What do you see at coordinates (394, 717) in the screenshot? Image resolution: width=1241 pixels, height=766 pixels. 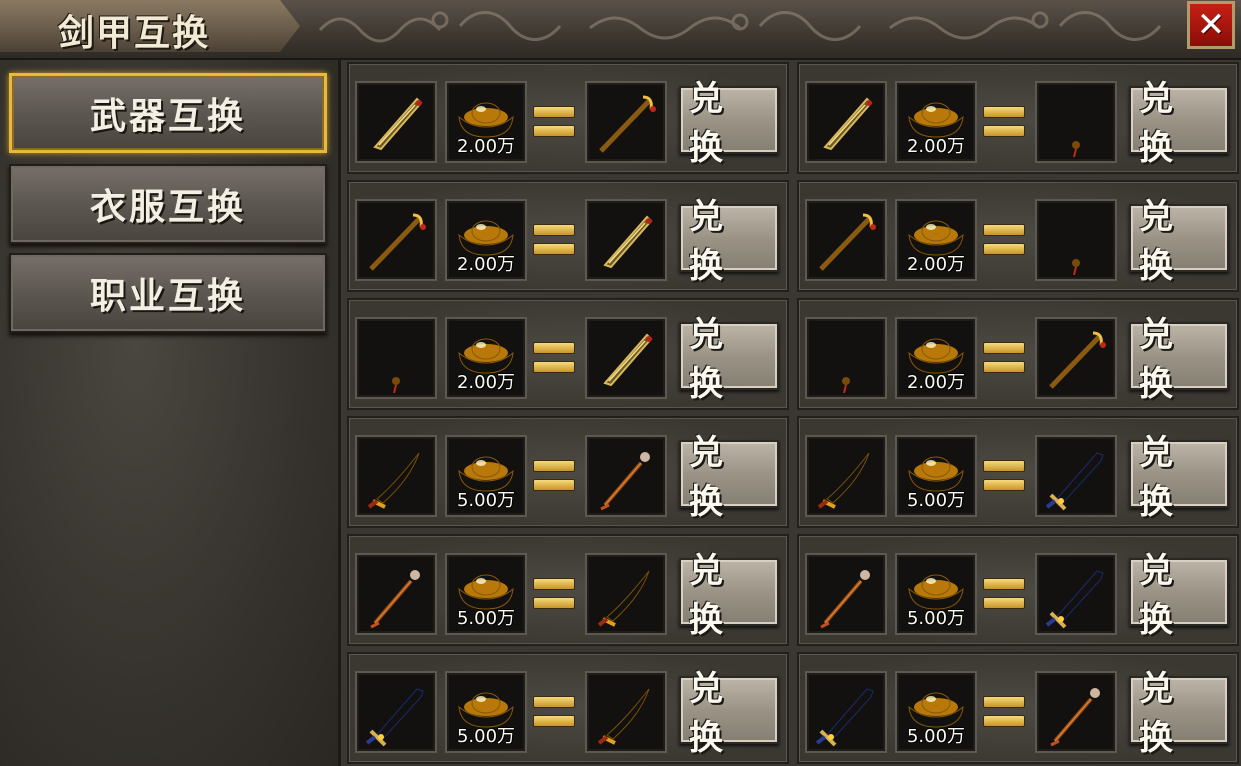 I see `blue-greatsword-icon` at bounding box center [394, 717].